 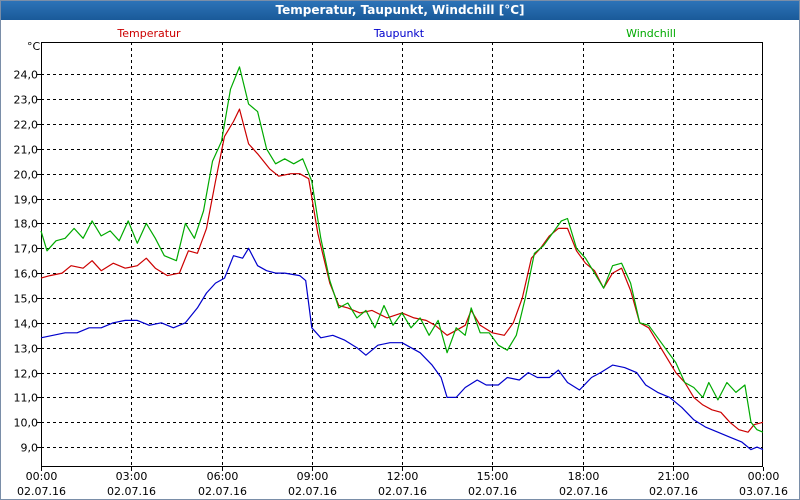 I want to click on x-tick-time-label: 15:00, so click(x=493, y=476).